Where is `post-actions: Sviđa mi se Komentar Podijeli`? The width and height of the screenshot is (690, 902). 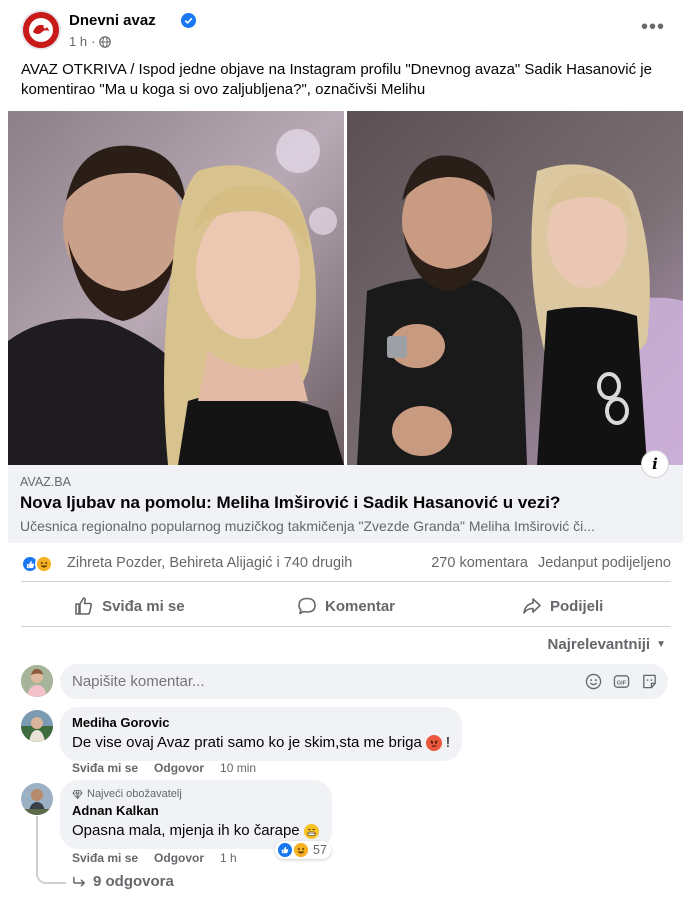 post-actions: Sviđa mi se Komentar Podijeli is located at coordinates (346, 606).